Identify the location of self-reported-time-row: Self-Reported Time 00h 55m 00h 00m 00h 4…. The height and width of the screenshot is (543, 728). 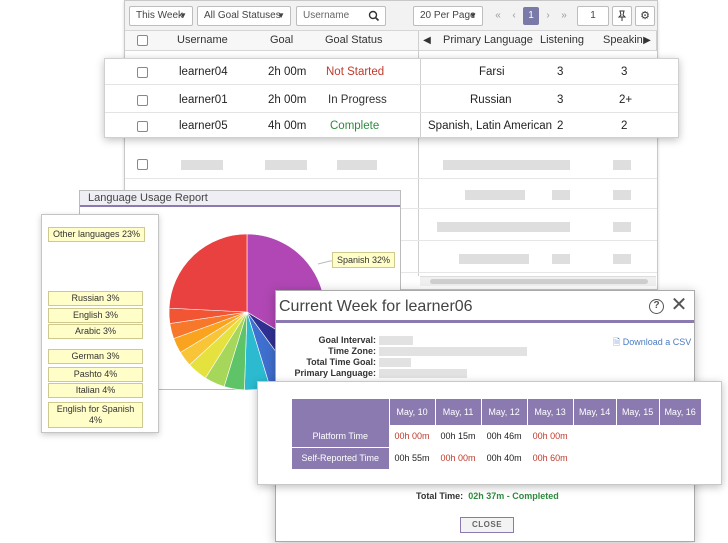
(497, 458).